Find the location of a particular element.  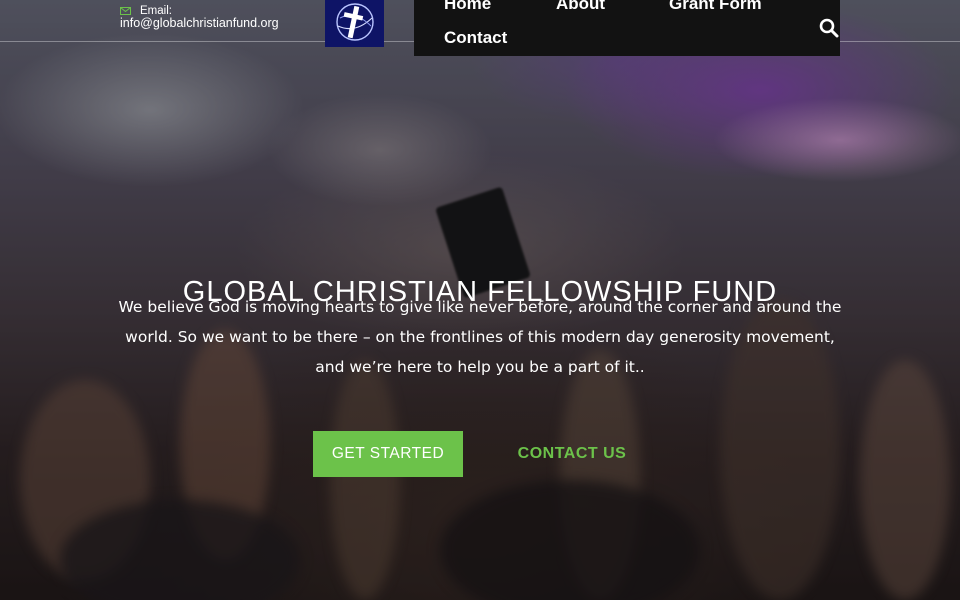

email-link: info@globalchristianfund.org is located at coordinates (199, 23).